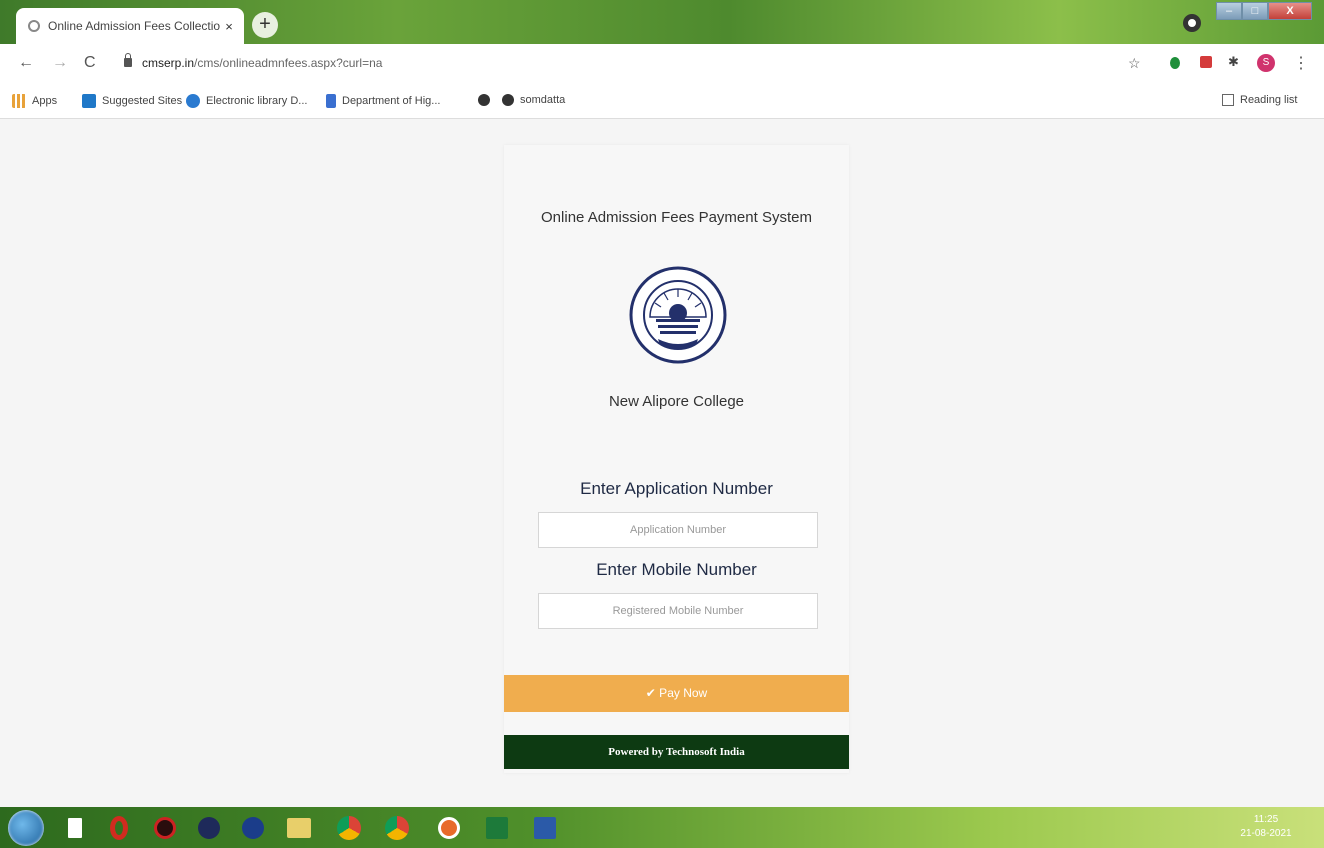 This screenshot has width=1324, height=848. What do you see at coordinates (497, 828) in the screenshot?
I see `excel-icon` at bounding box center [497, 828].